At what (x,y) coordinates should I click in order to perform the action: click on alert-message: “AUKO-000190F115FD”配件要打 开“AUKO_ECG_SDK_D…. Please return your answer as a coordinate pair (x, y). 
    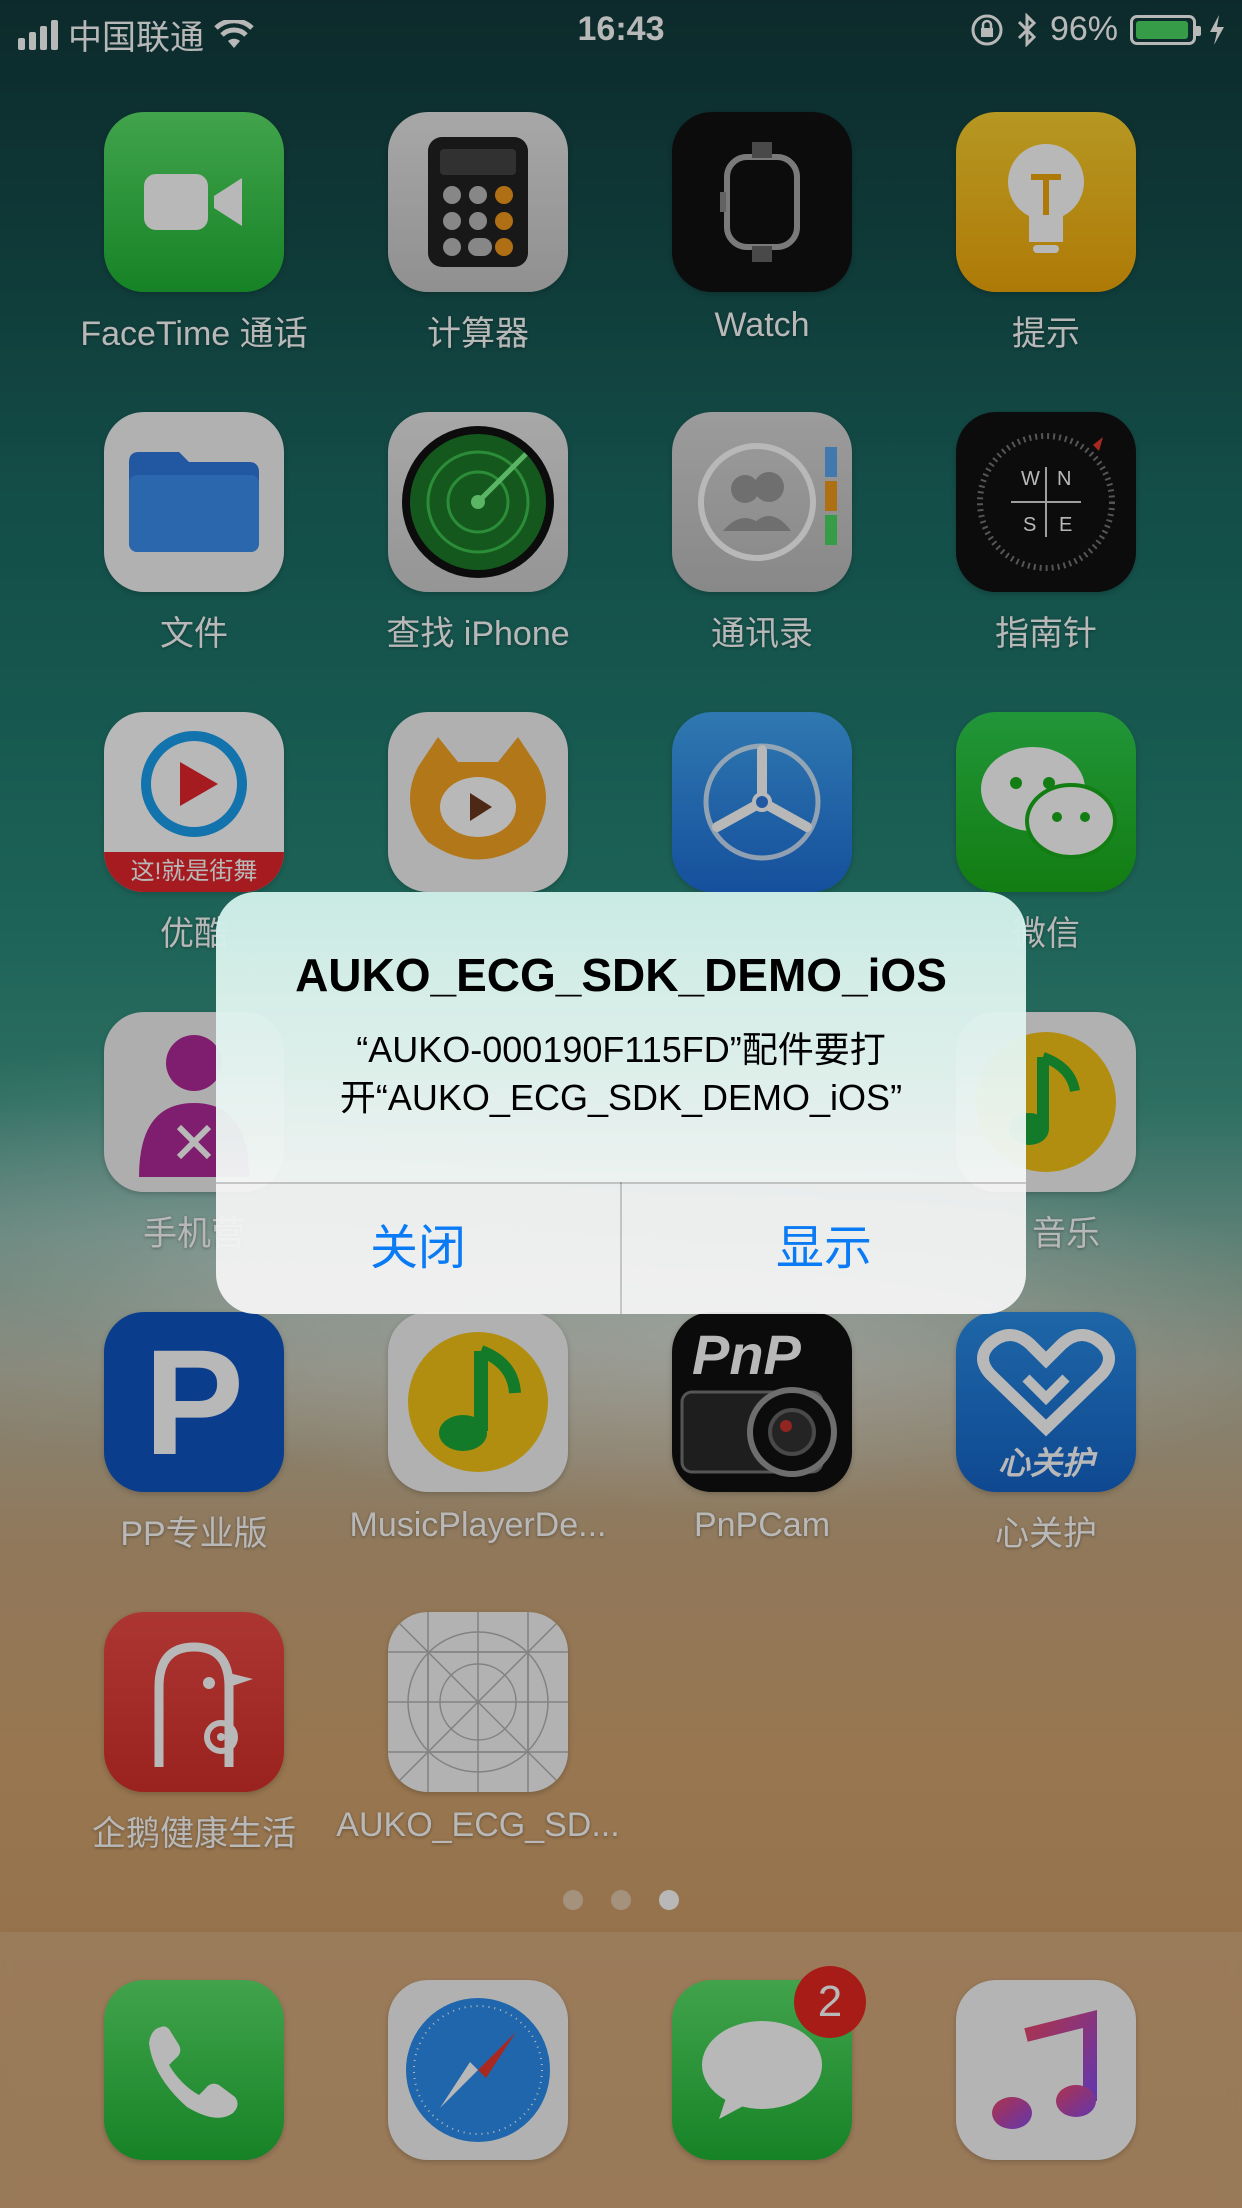
    Looking at the image, I should click on (621, 1074).